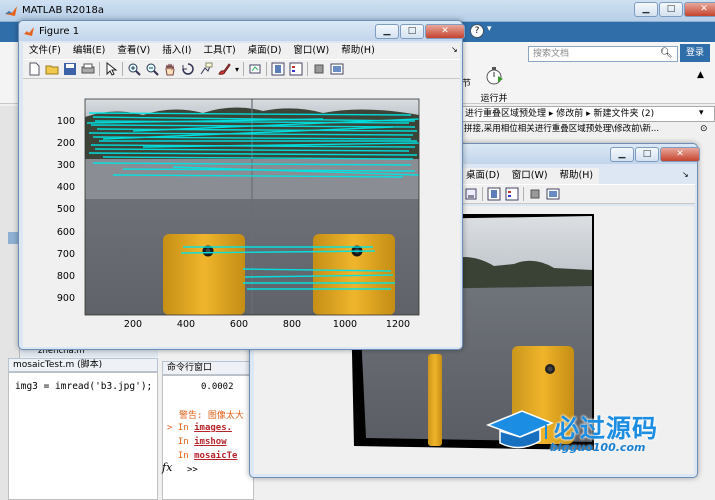 The image size is (715, 500). What do you see at coordinates (685, 174) in the screenshot?
I see `fig2-dock-icon: ↘` at bounding box center [685, 174].